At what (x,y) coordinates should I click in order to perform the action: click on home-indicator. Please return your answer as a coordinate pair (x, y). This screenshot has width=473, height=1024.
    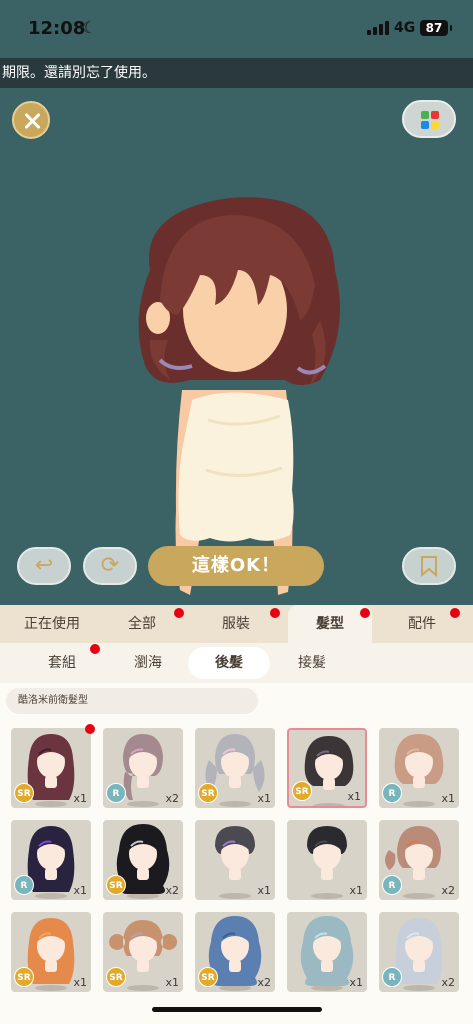
    Looking at the image, I should click on (237, 1009).